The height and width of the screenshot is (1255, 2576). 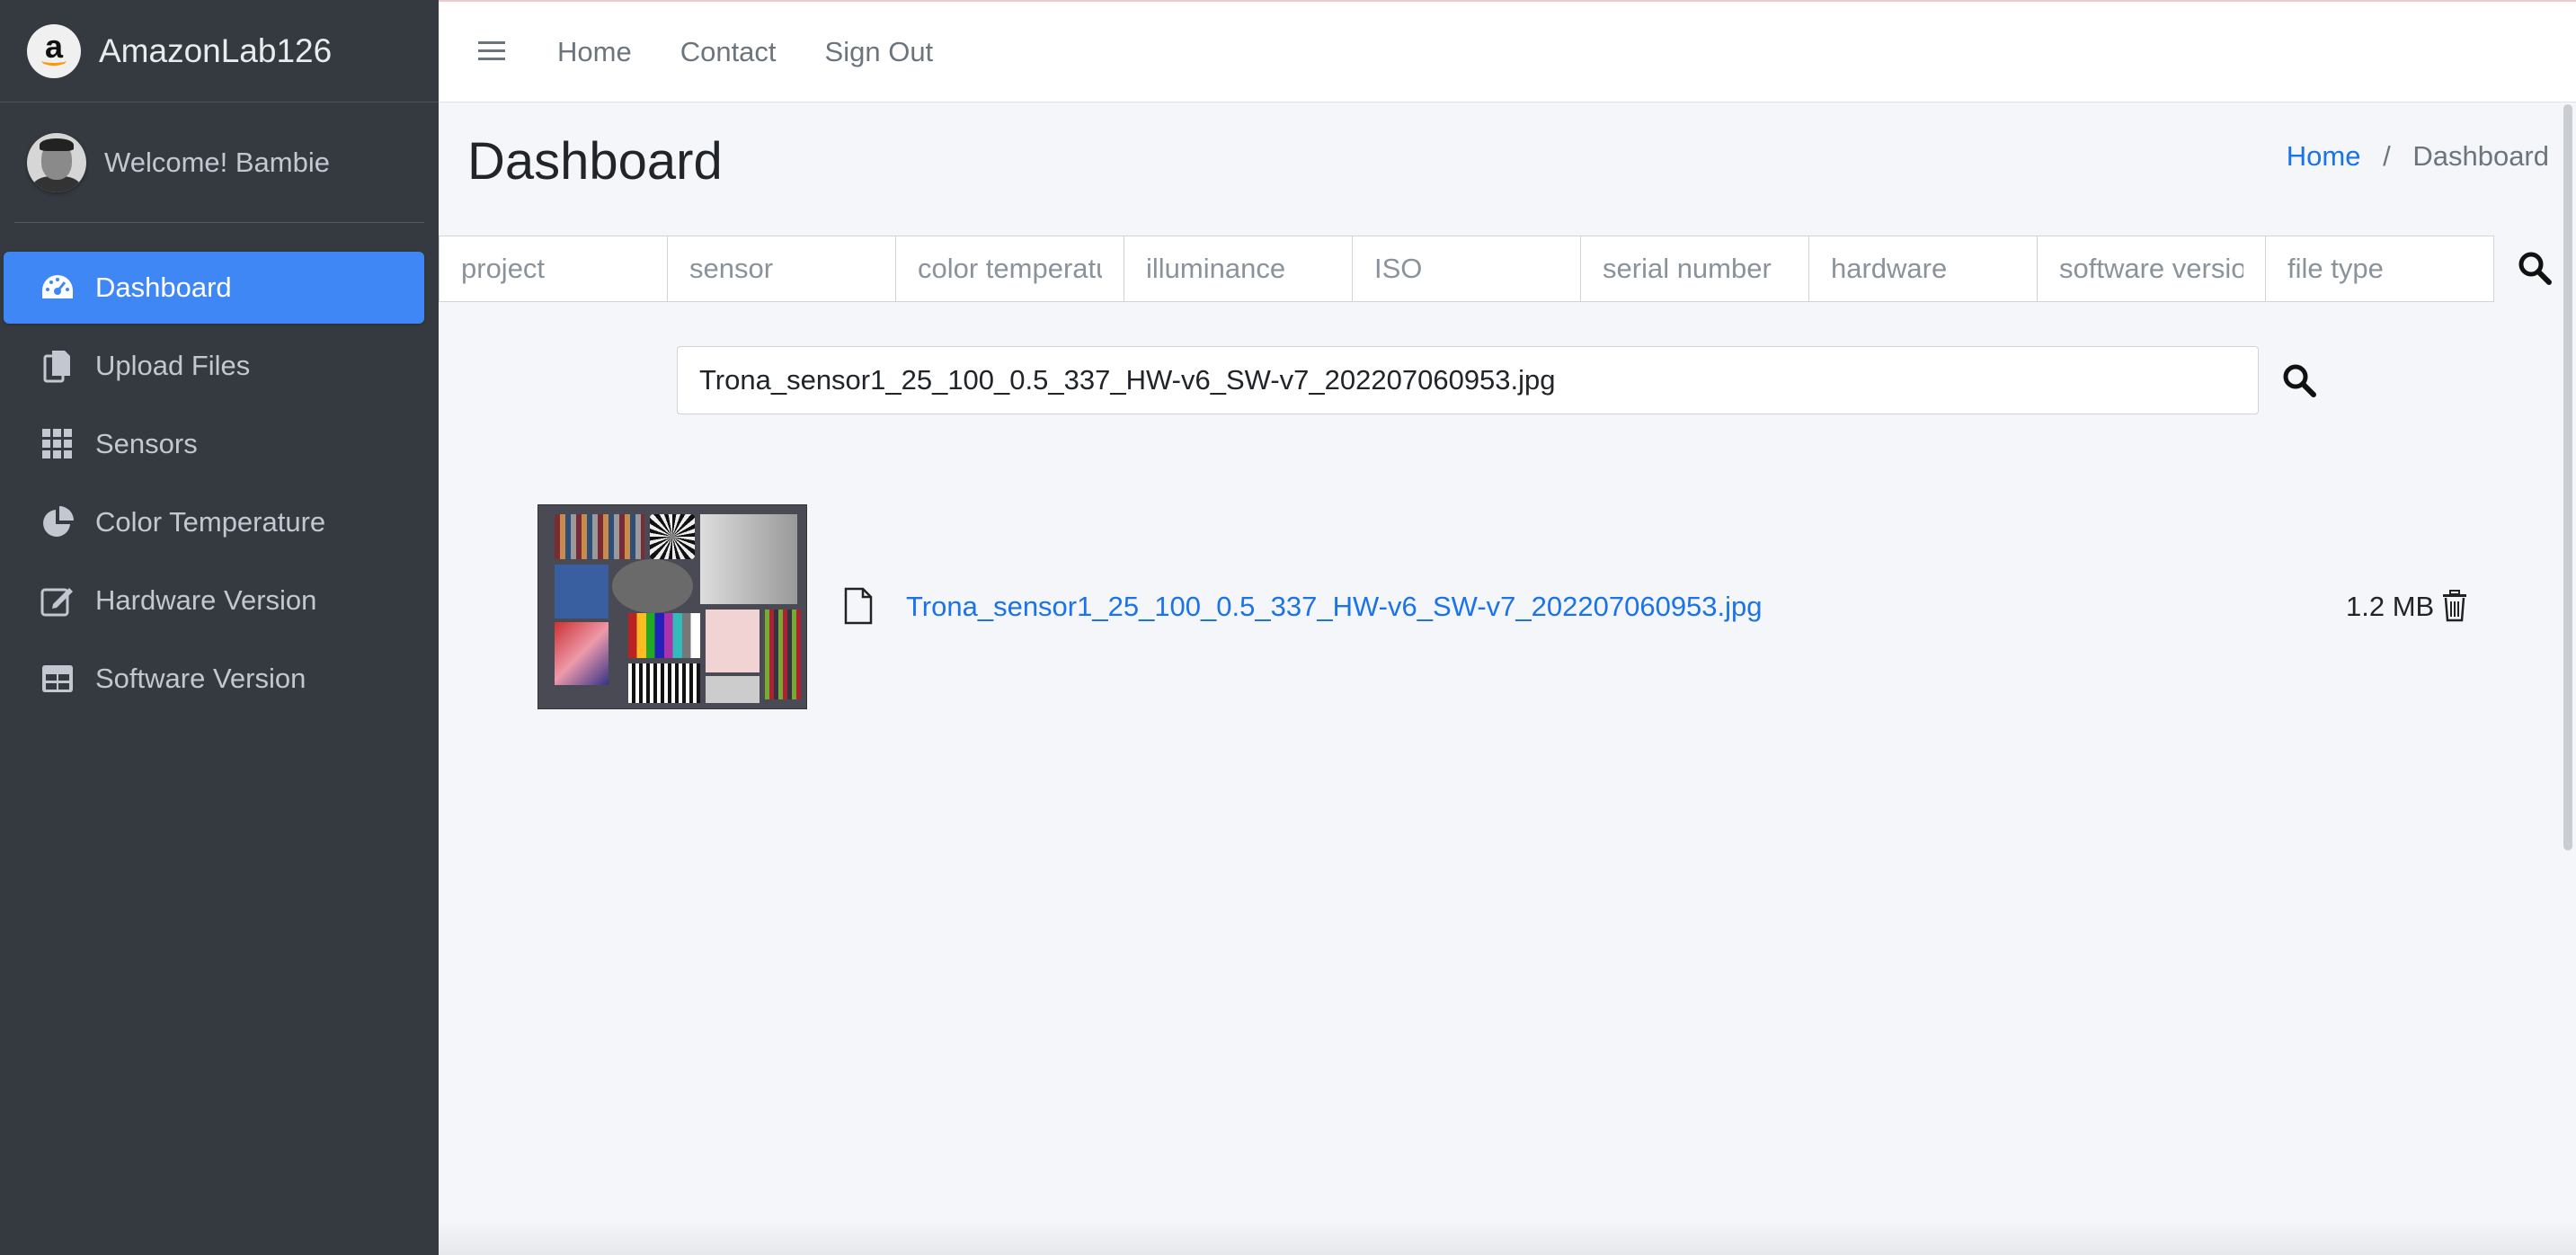 What do you see at coordinates (728, 52) in the screenshot?
I see `nav-link-contact: Contact` at bounding box center [728, 52].